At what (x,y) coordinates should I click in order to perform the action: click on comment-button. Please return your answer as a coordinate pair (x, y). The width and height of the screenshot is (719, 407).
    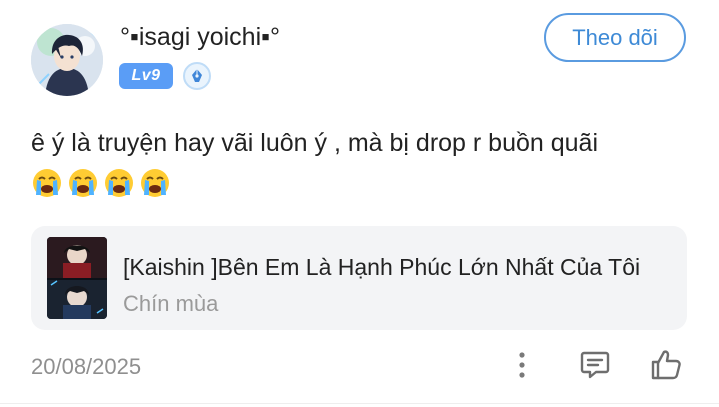
    Looking at the image, I should click on (595, 365).